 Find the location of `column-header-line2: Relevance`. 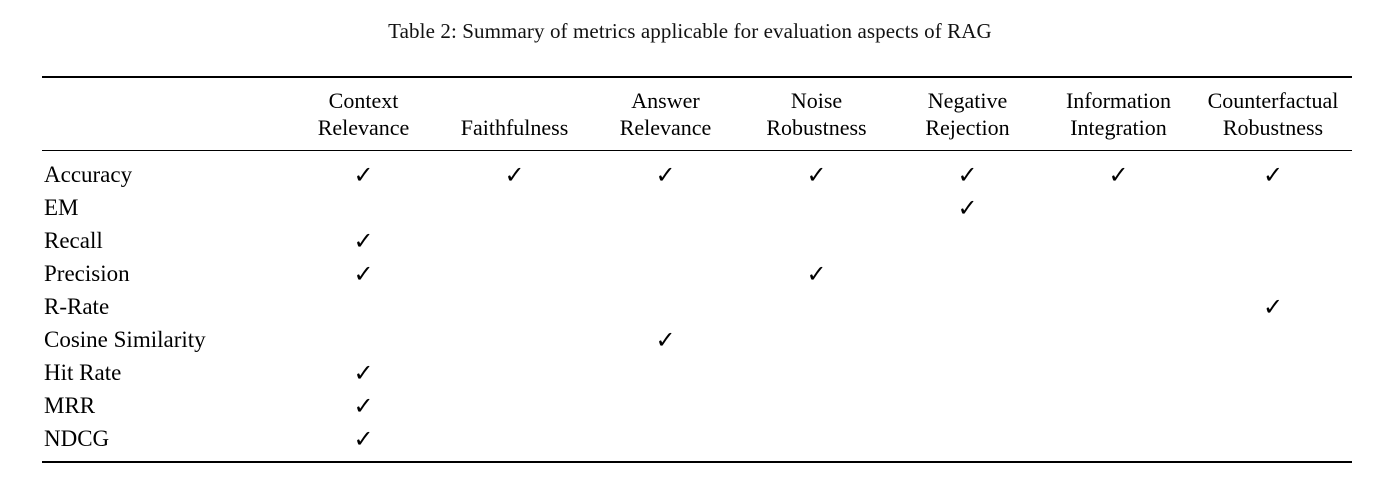

column-header-line2: Relevance is located at coordinates (665, 127).